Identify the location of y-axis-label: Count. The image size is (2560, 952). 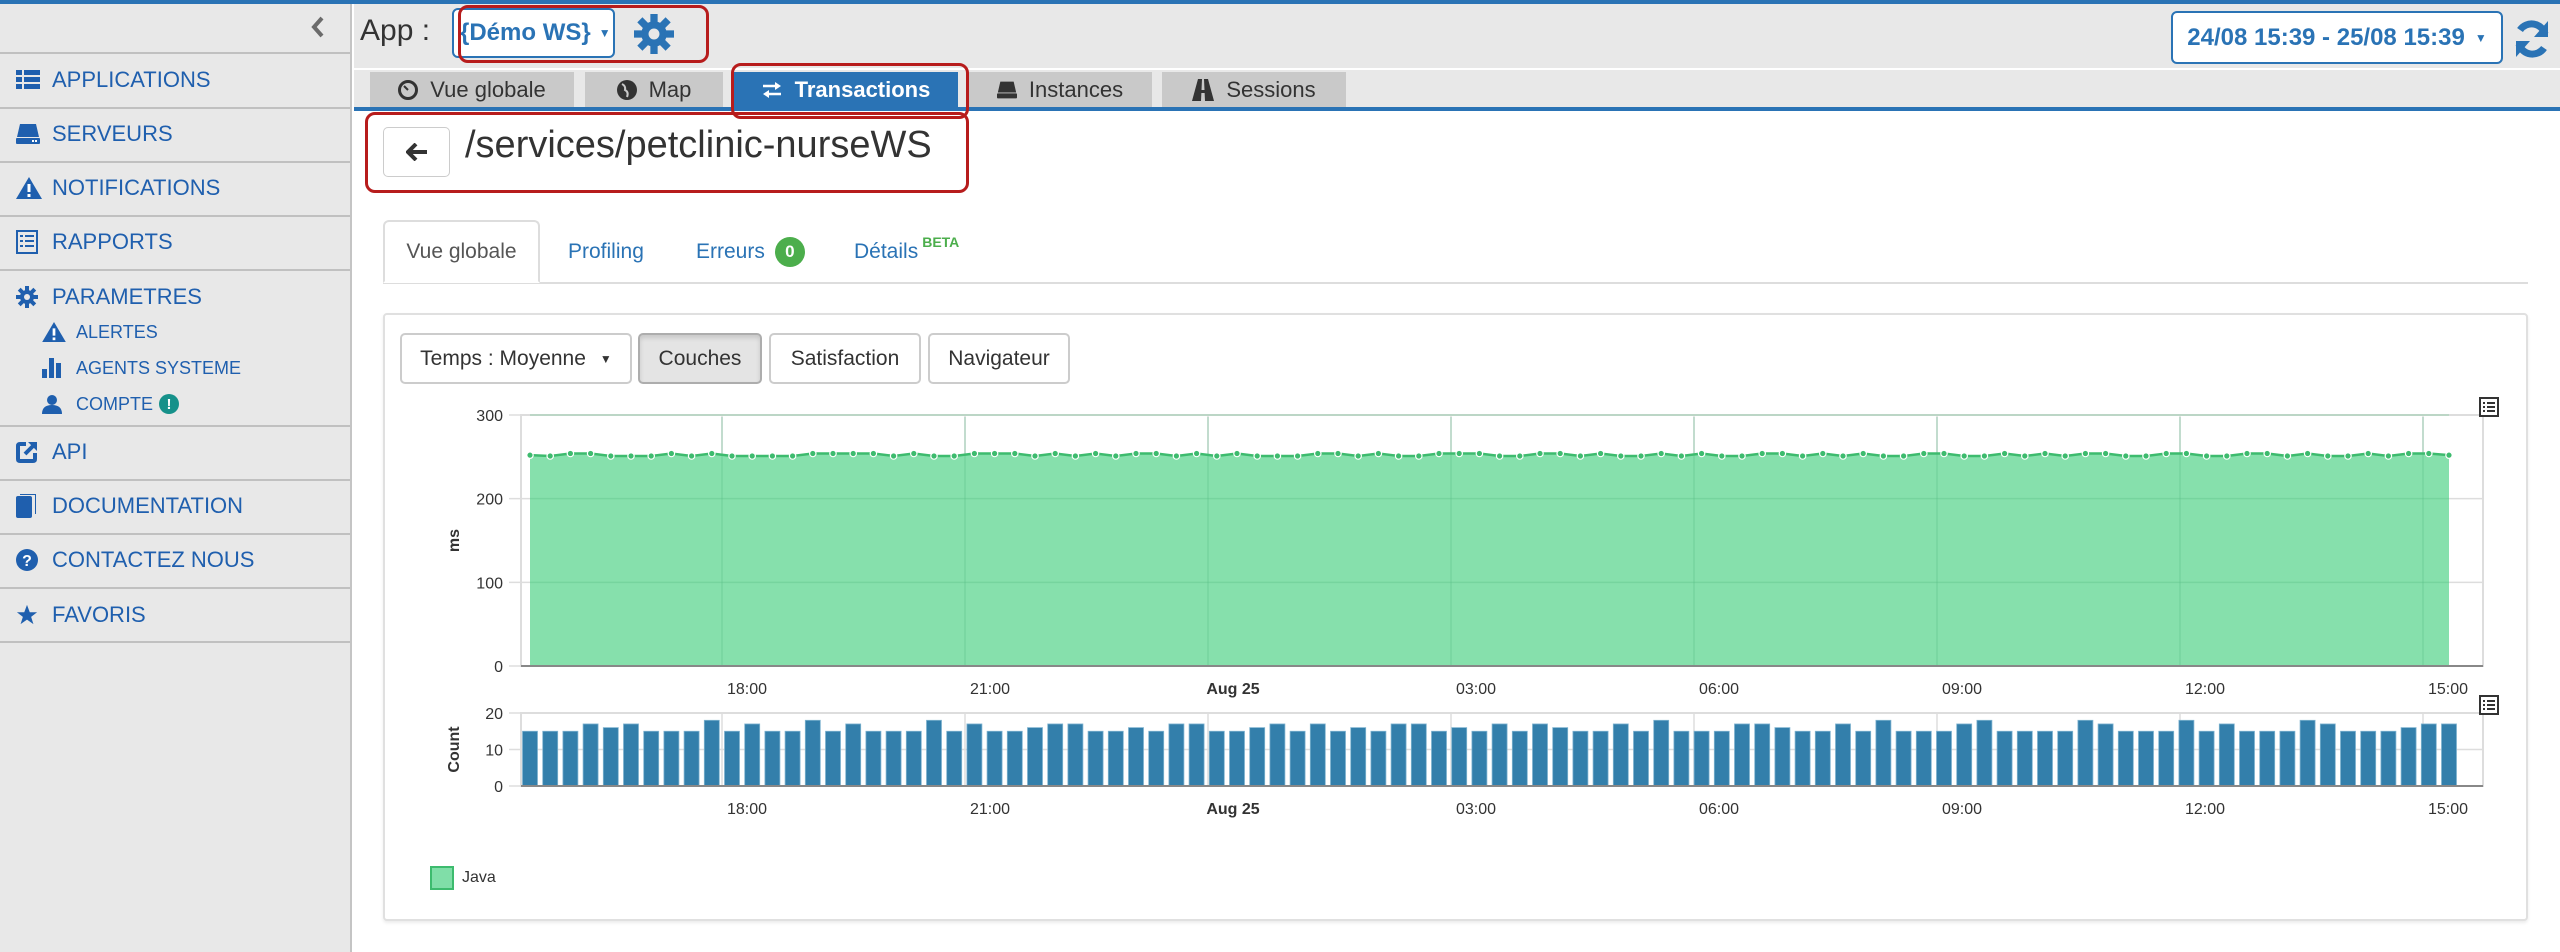
(454, 749).